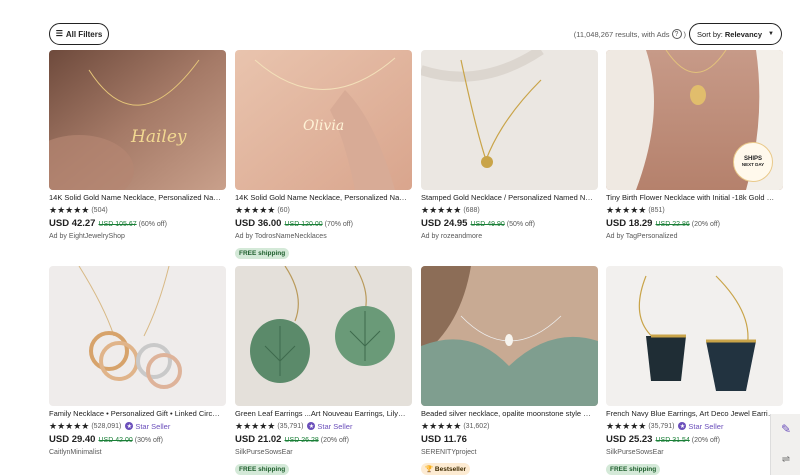 The width and height of the screenshot is (800, 475). I want to click on original-price: USD 31.54, so click(672, 440).